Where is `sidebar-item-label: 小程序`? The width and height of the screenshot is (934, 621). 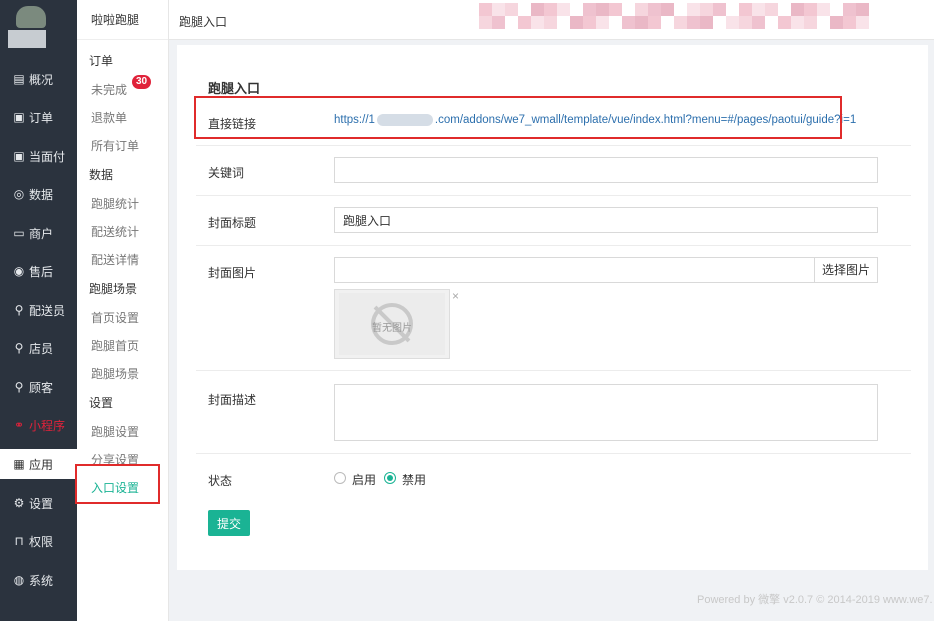 sidebar-item-label: 小程序 is located at coordinates (47, 425).